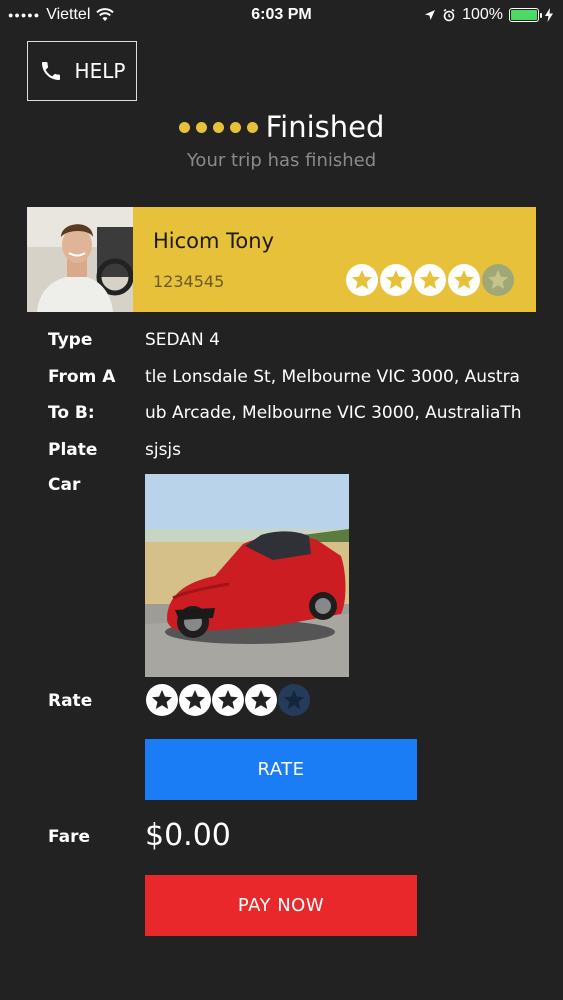 The height and width of the screenshot is (1000, 563). I want to click on type-label: Type, so click(70, 340).